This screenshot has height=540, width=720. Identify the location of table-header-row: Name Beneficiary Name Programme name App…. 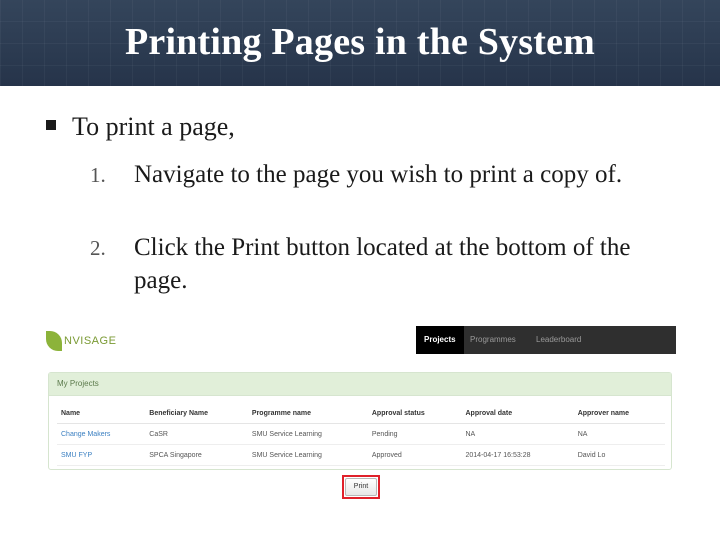
(361, 413).